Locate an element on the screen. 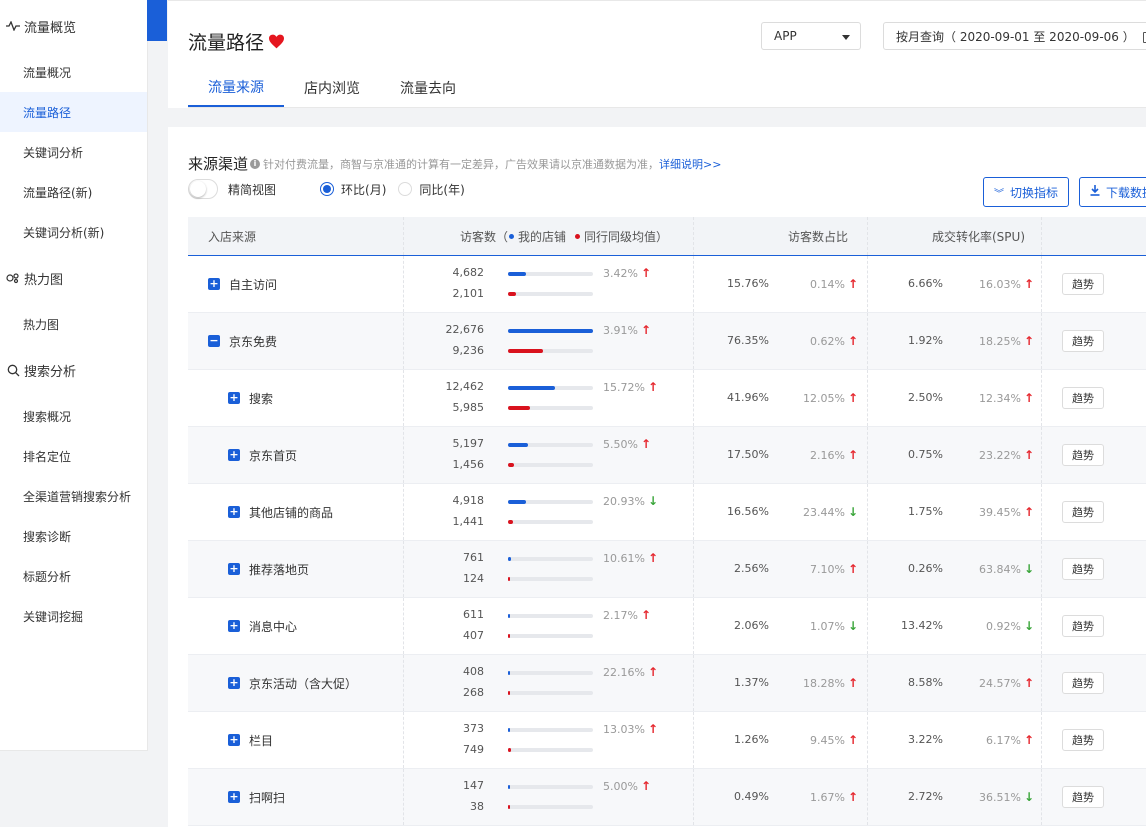  tab-1: 店内浏览 is located at coordinates (332, 88).